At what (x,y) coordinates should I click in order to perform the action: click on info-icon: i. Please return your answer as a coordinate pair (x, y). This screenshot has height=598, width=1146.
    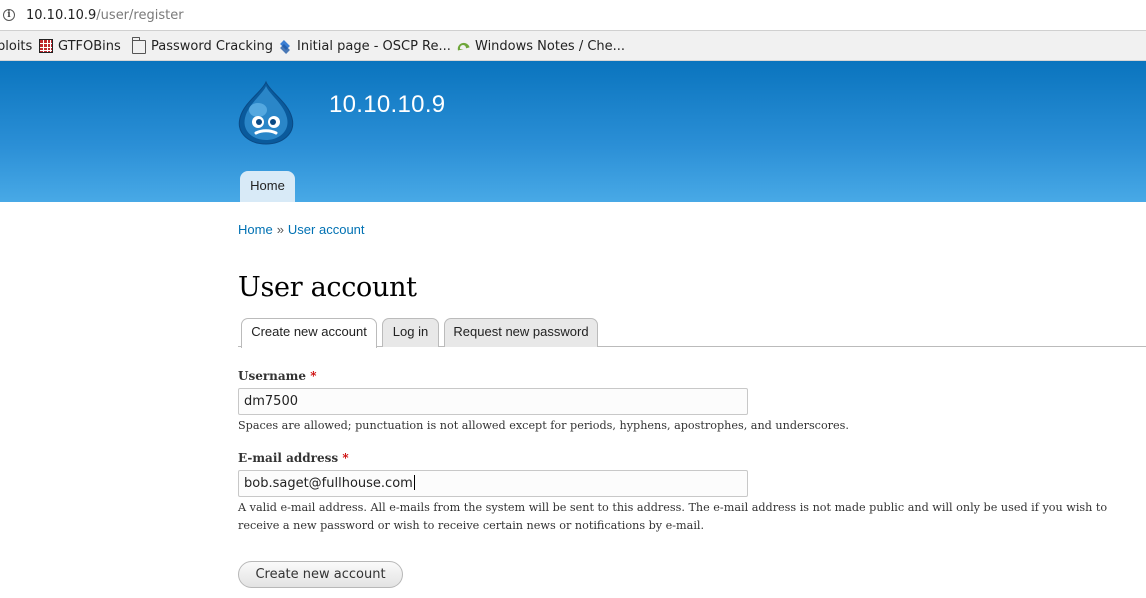
    Looking at the image, I should click on (9, 15).